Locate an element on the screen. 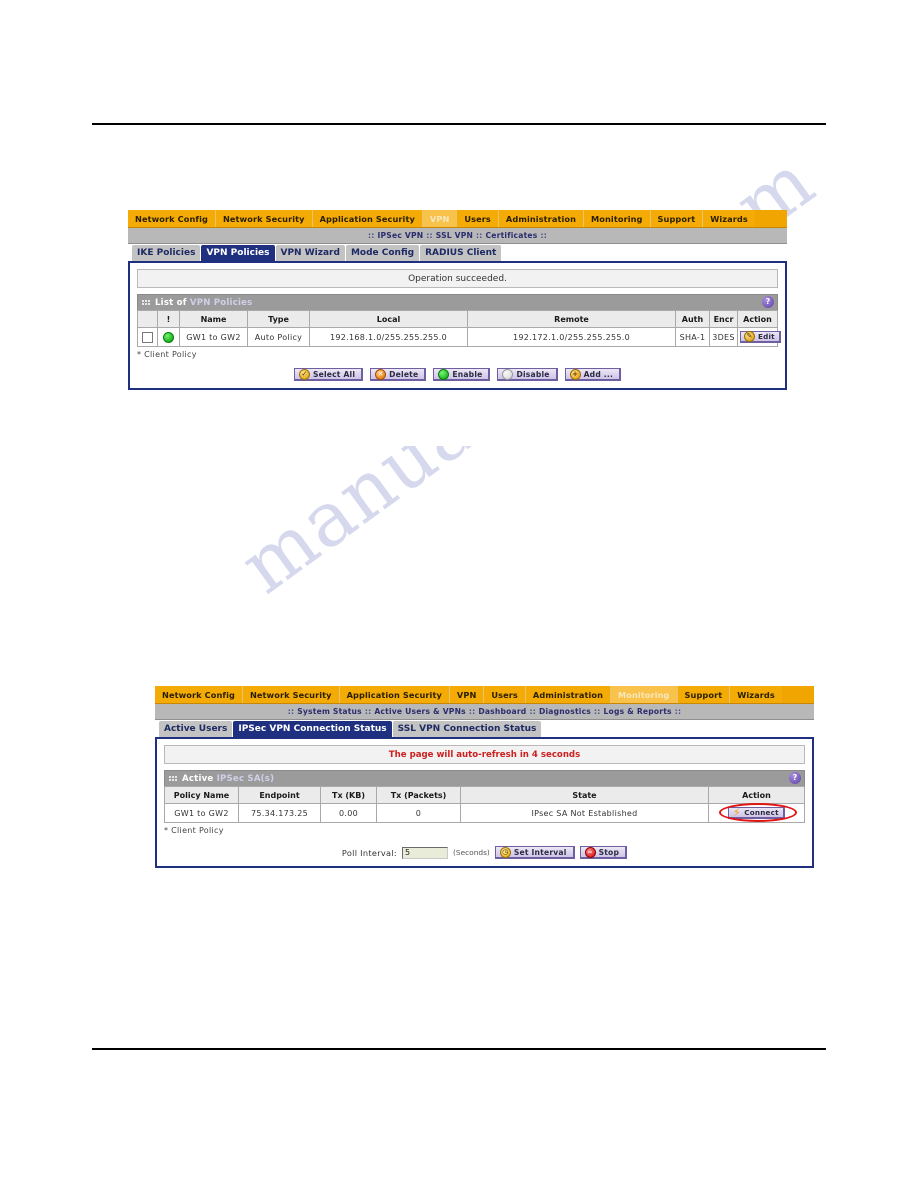  nav-users: Users is located at coordinates (478, 218).